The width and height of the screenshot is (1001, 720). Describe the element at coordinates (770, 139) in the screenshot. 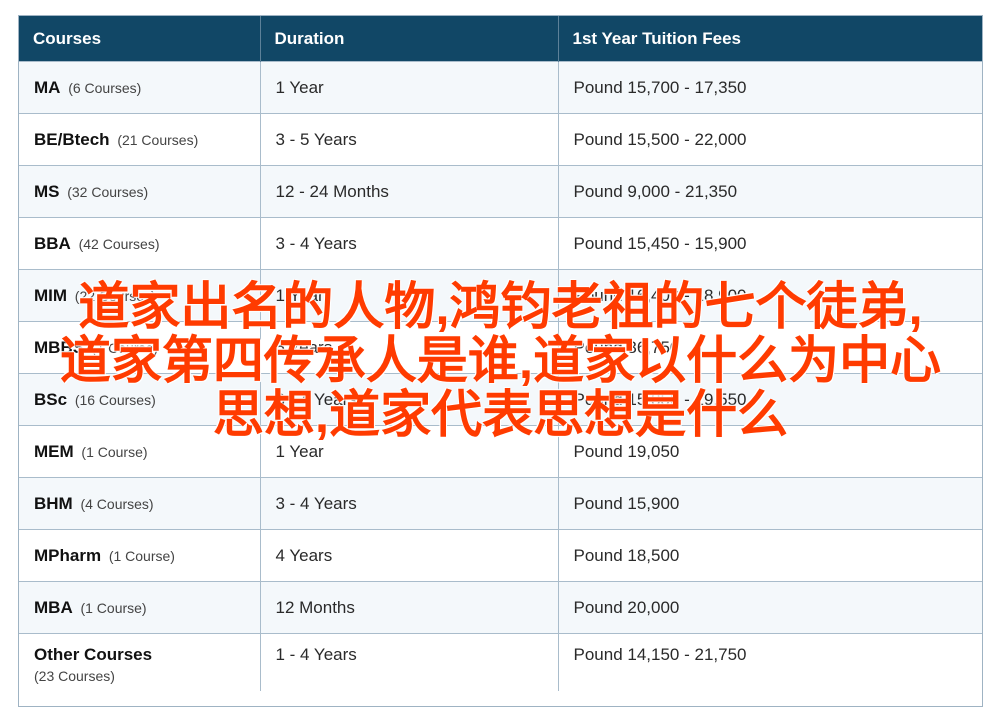

I see `fees-cell: Pound 15,500 - 22,000` at that location.